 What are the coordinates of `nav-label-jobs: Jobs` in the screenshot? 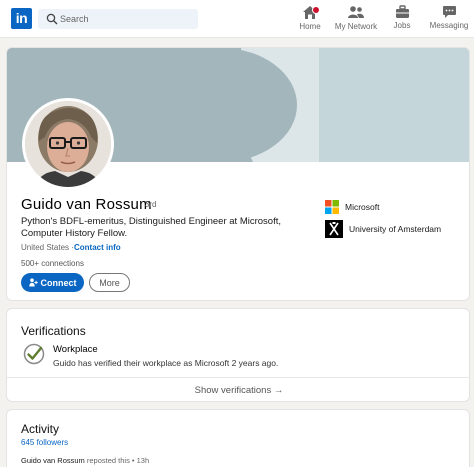 It's located at (402, 25).